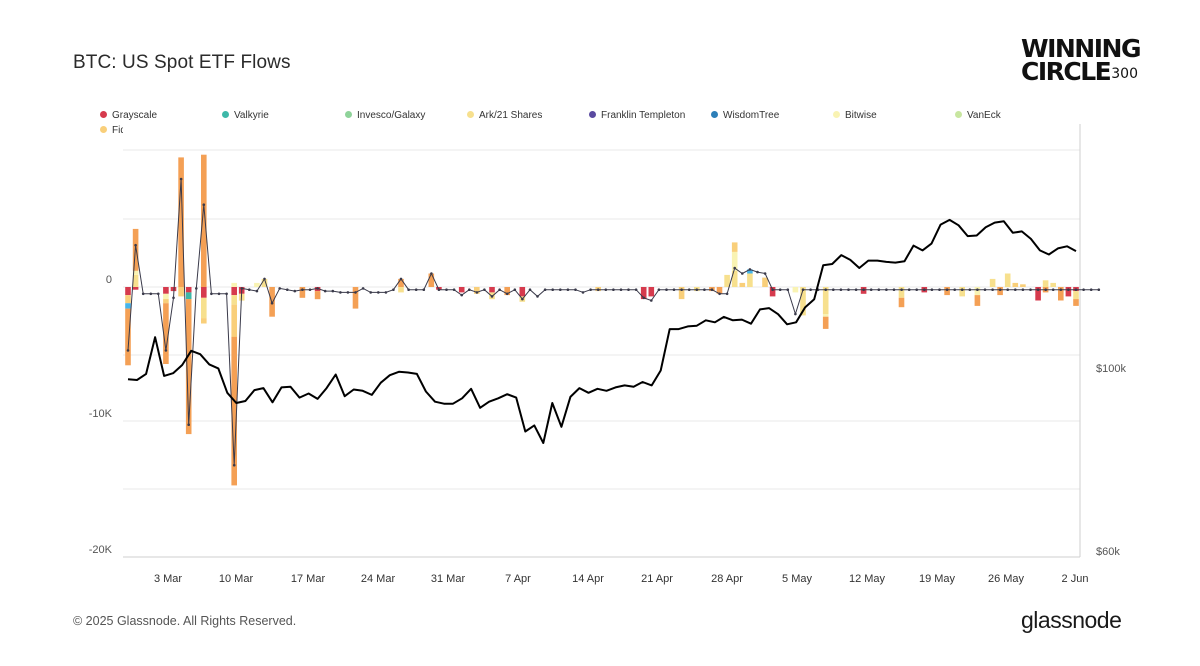 The image size is (1200, 666). What do you see at coordinates (101, 550) in the screenshot?
I see `y-tick-label: -20K` at bounding box center [101, 550].